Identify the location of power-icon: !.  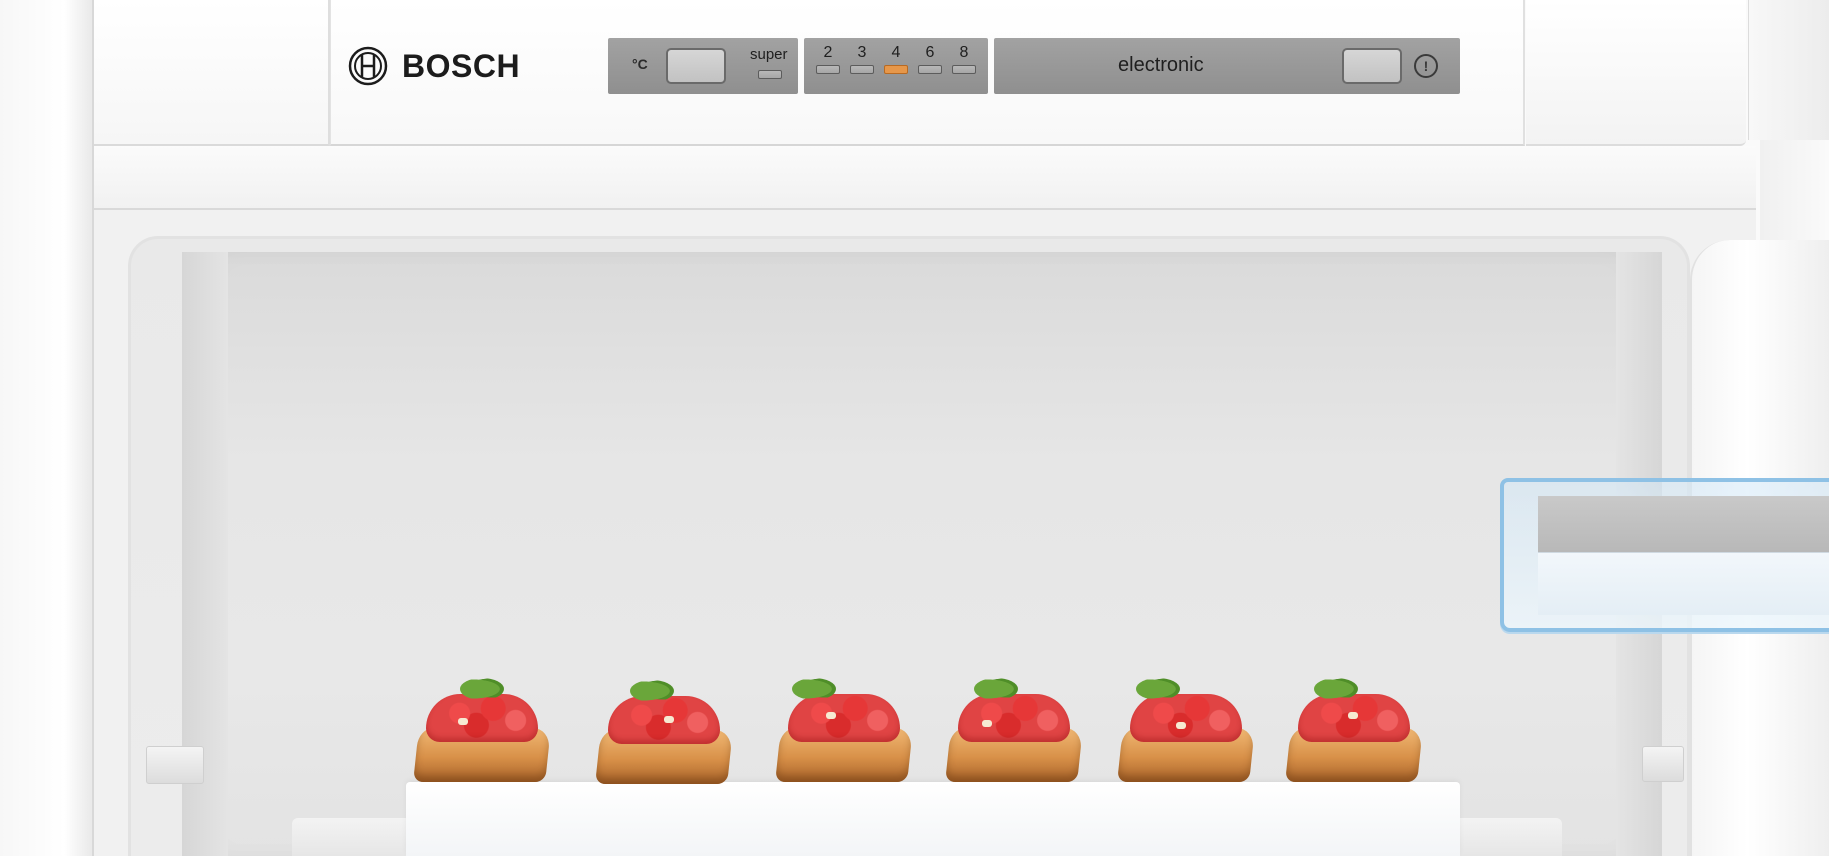
(1426, 66).